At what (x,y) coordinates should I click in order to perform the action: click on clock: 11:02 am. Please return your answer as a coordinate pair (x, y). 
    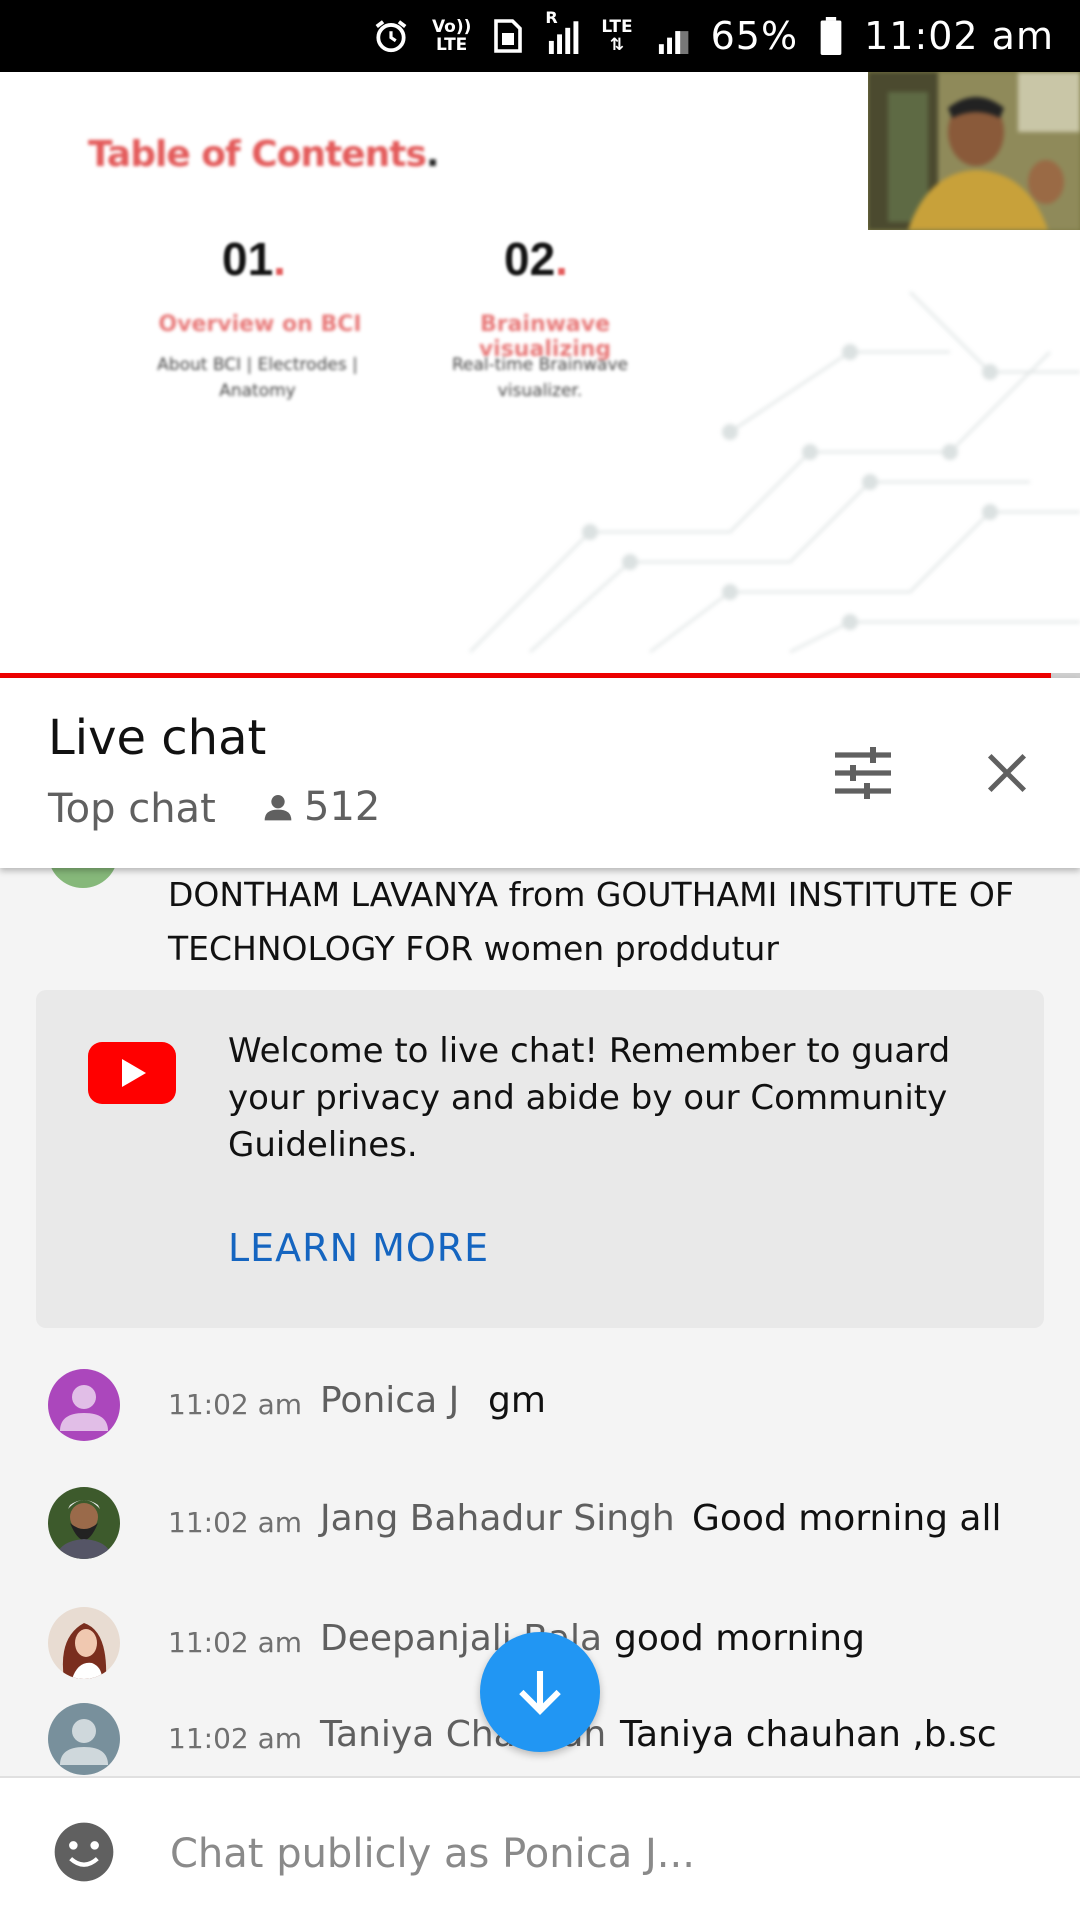
    Looking at the image, I should click on (959, 36).